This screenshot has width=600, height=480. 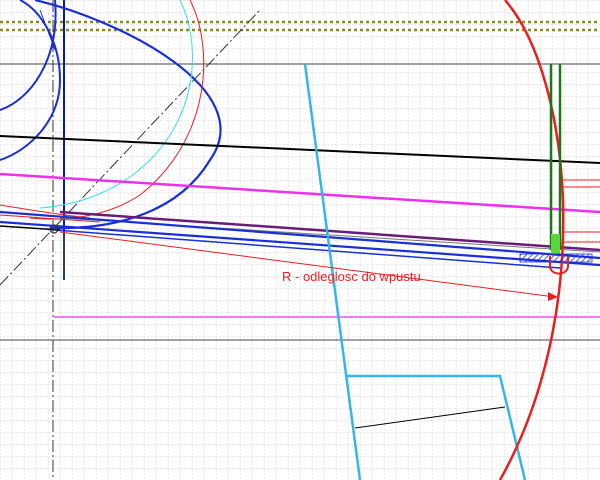 I want to click on hatched-region, so click(x=556, y=258).